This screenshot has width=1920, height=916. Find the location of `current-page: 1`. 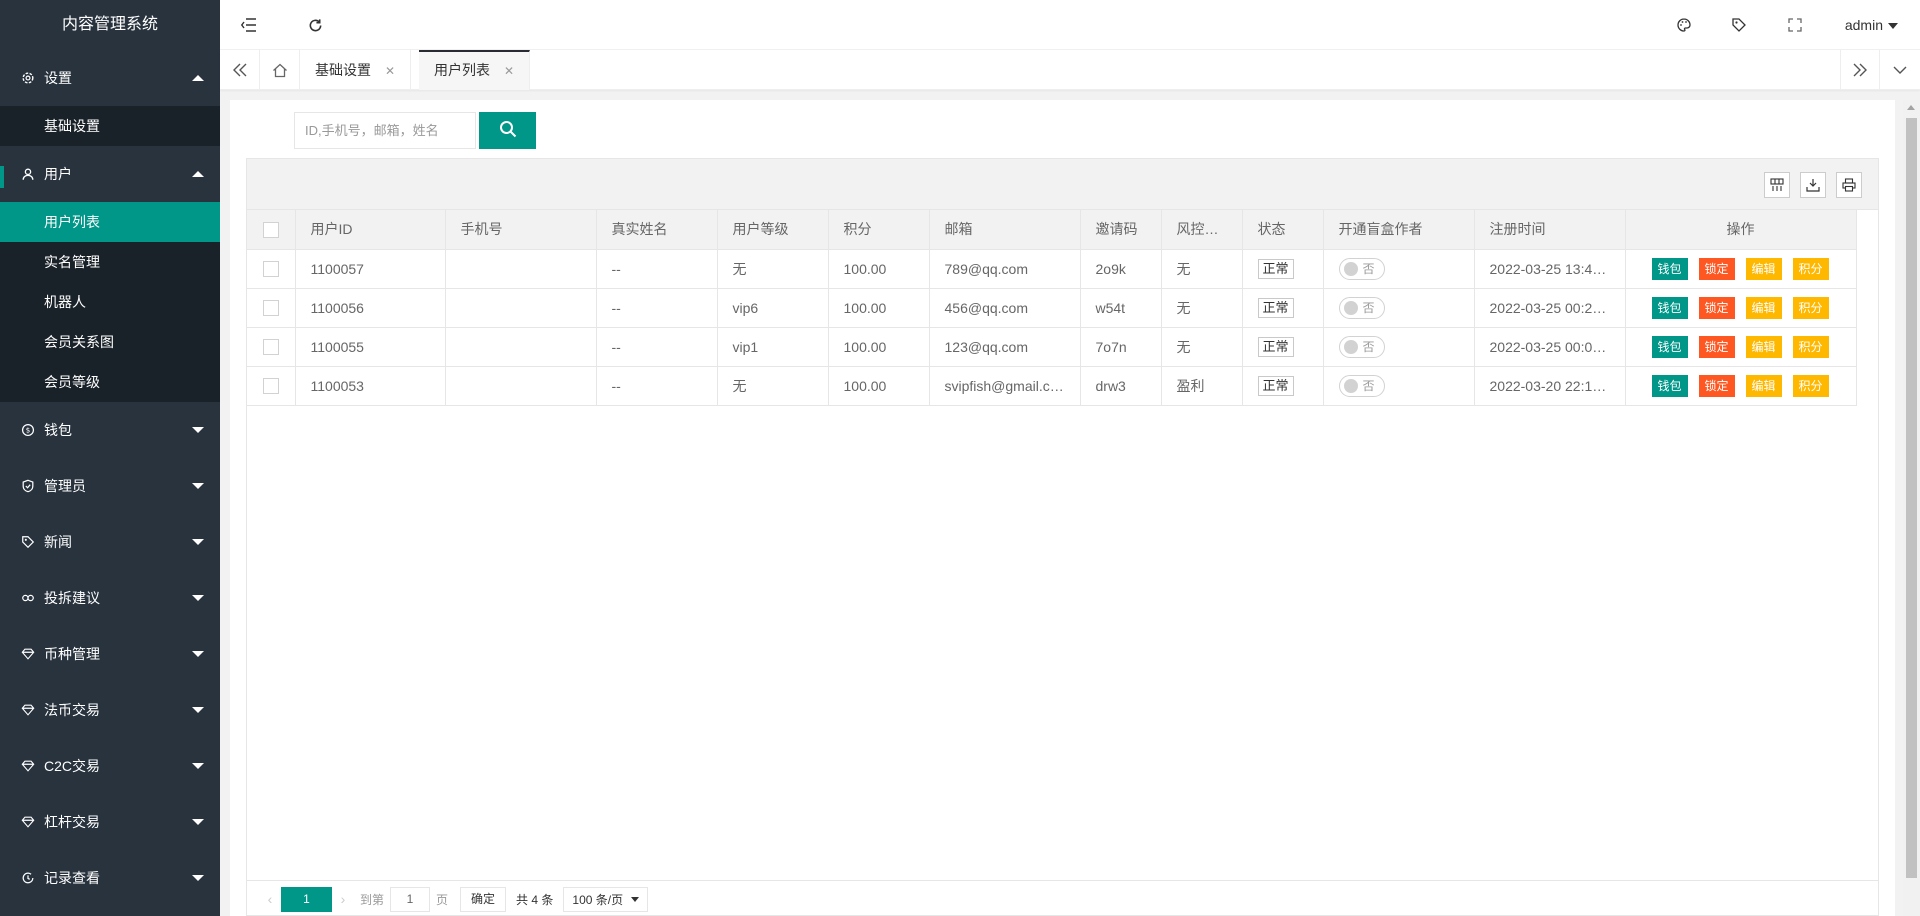

current-page: 1 is located at coordinates (306, 899).